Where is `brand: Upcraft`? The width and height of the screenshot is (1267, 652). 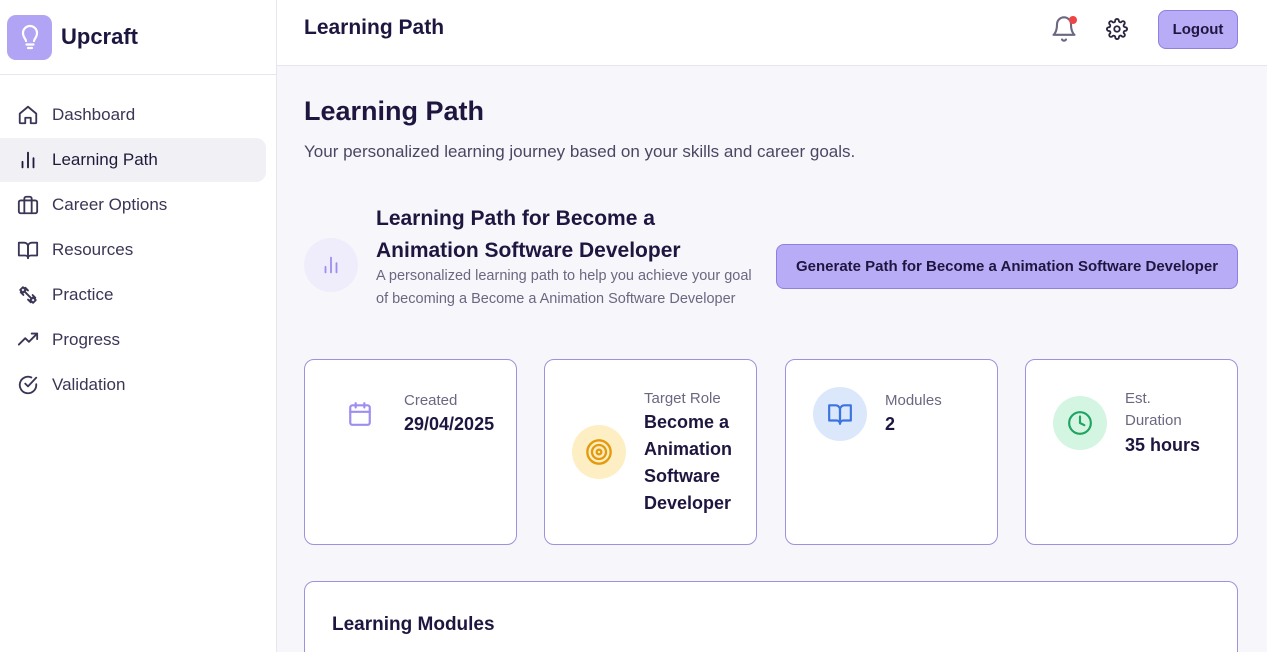 brand: Upcraft is located at coordinates (138, 37).